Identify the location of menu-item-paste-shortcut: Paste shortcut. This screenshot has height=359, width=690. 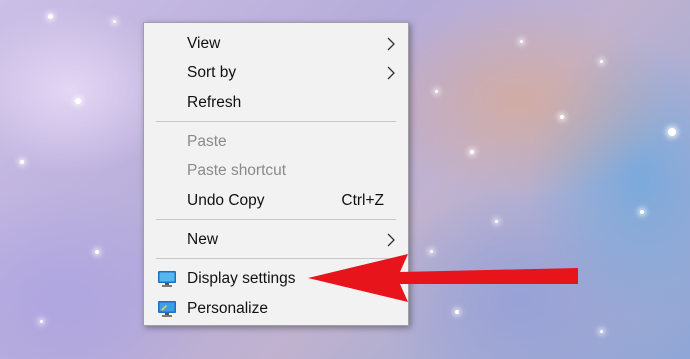
(276, 170).